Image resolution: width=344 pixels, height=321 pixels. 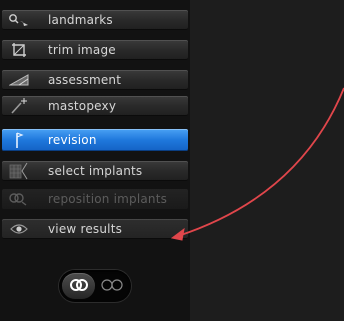 What do you see at coordinates (85, 229) in the screenshot?
I see `menu-label: view results` at bounding box center [85, 229].